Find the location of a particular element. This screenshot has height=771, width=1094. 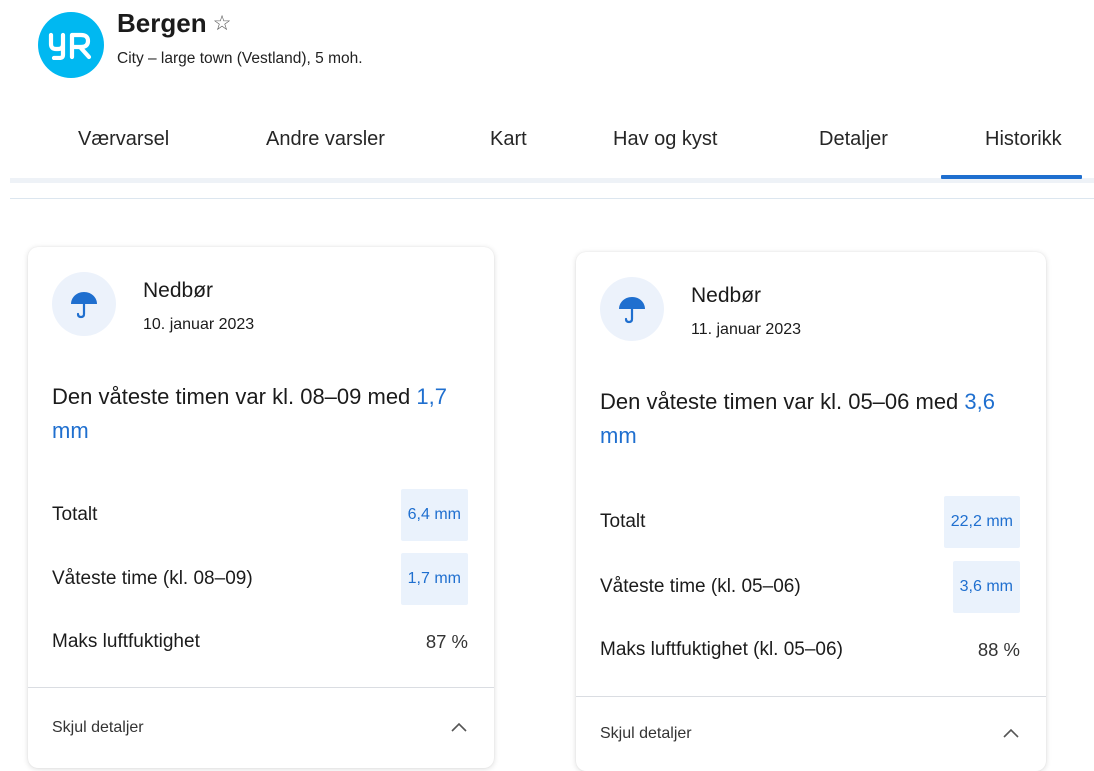

stat-row-max-humidity: Maks luftfuktighet (kl. 05–06) 88 % is located at coordinates (810, 650).